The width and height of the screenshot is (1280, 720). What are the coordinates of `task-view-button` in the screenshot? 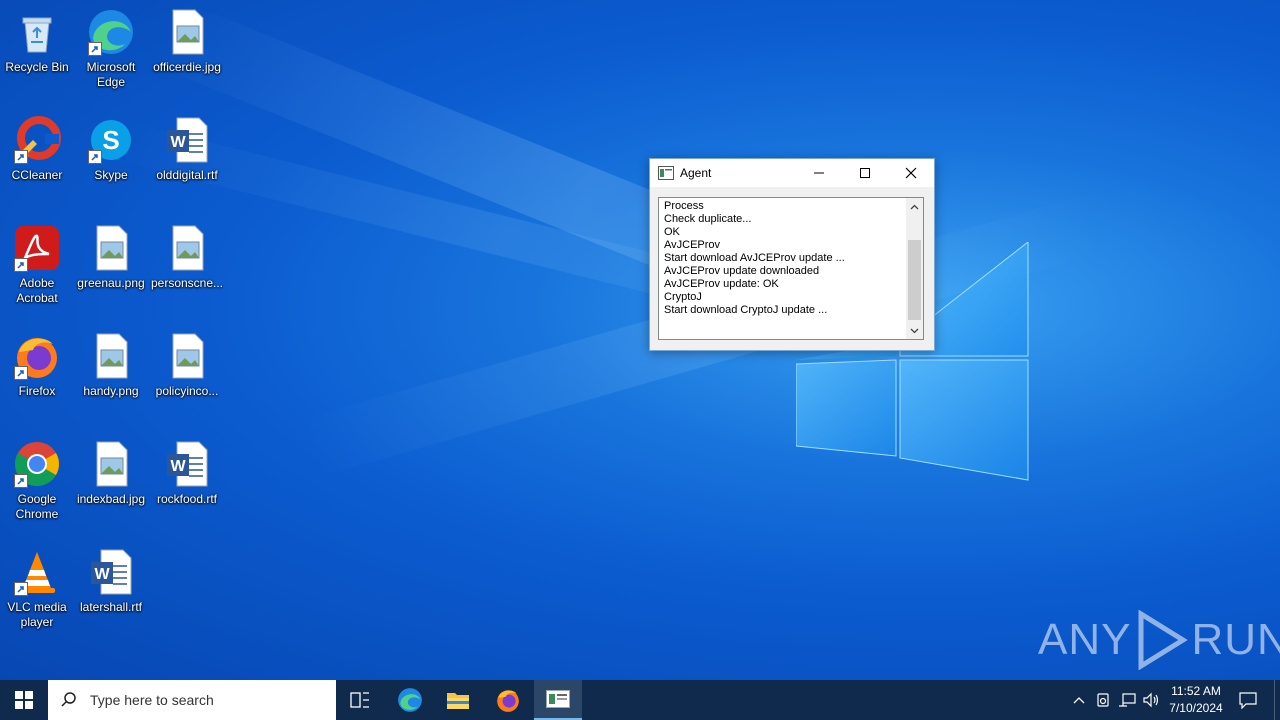 It's located at (360, 700).